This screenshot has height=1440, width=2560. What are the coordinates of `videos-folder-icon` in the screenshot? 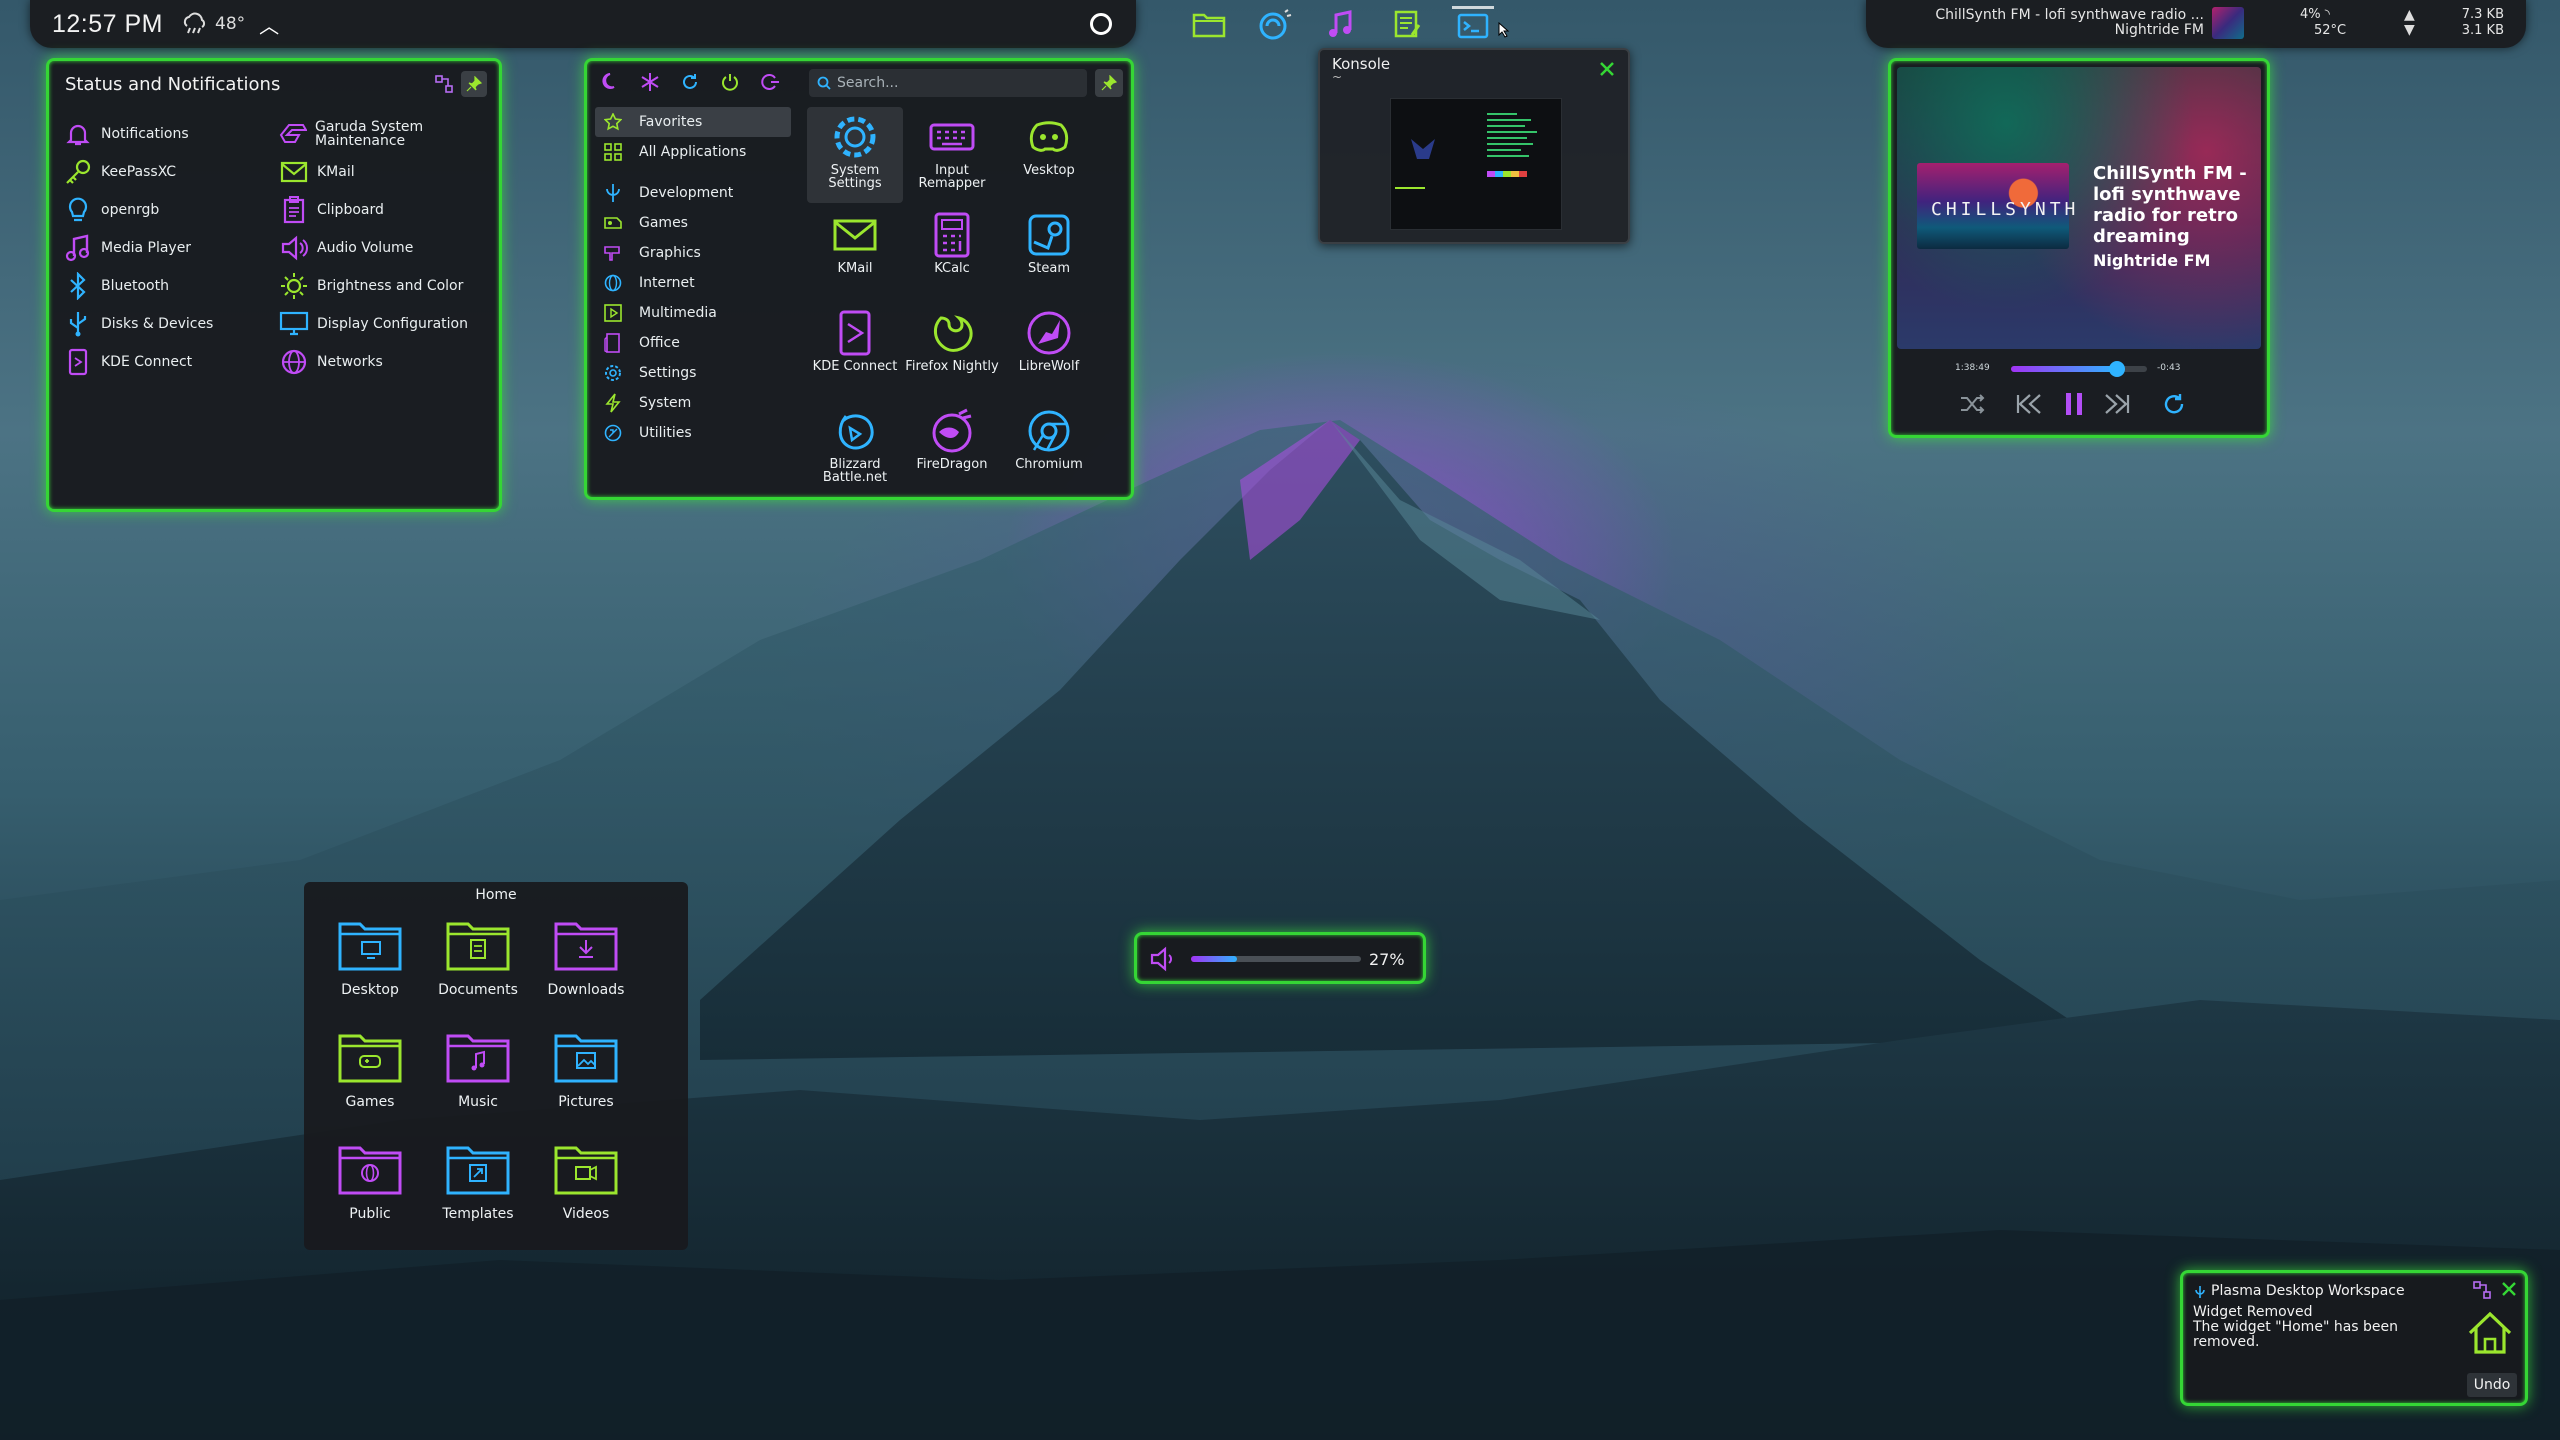 It's located at (586, 1170).